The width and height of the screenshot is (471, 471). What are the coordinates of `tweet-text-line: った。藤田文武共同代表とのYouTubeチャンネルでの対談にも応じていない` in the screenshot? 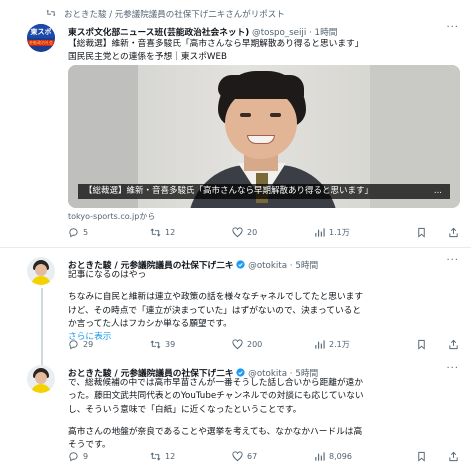 It's located at (216, 396).